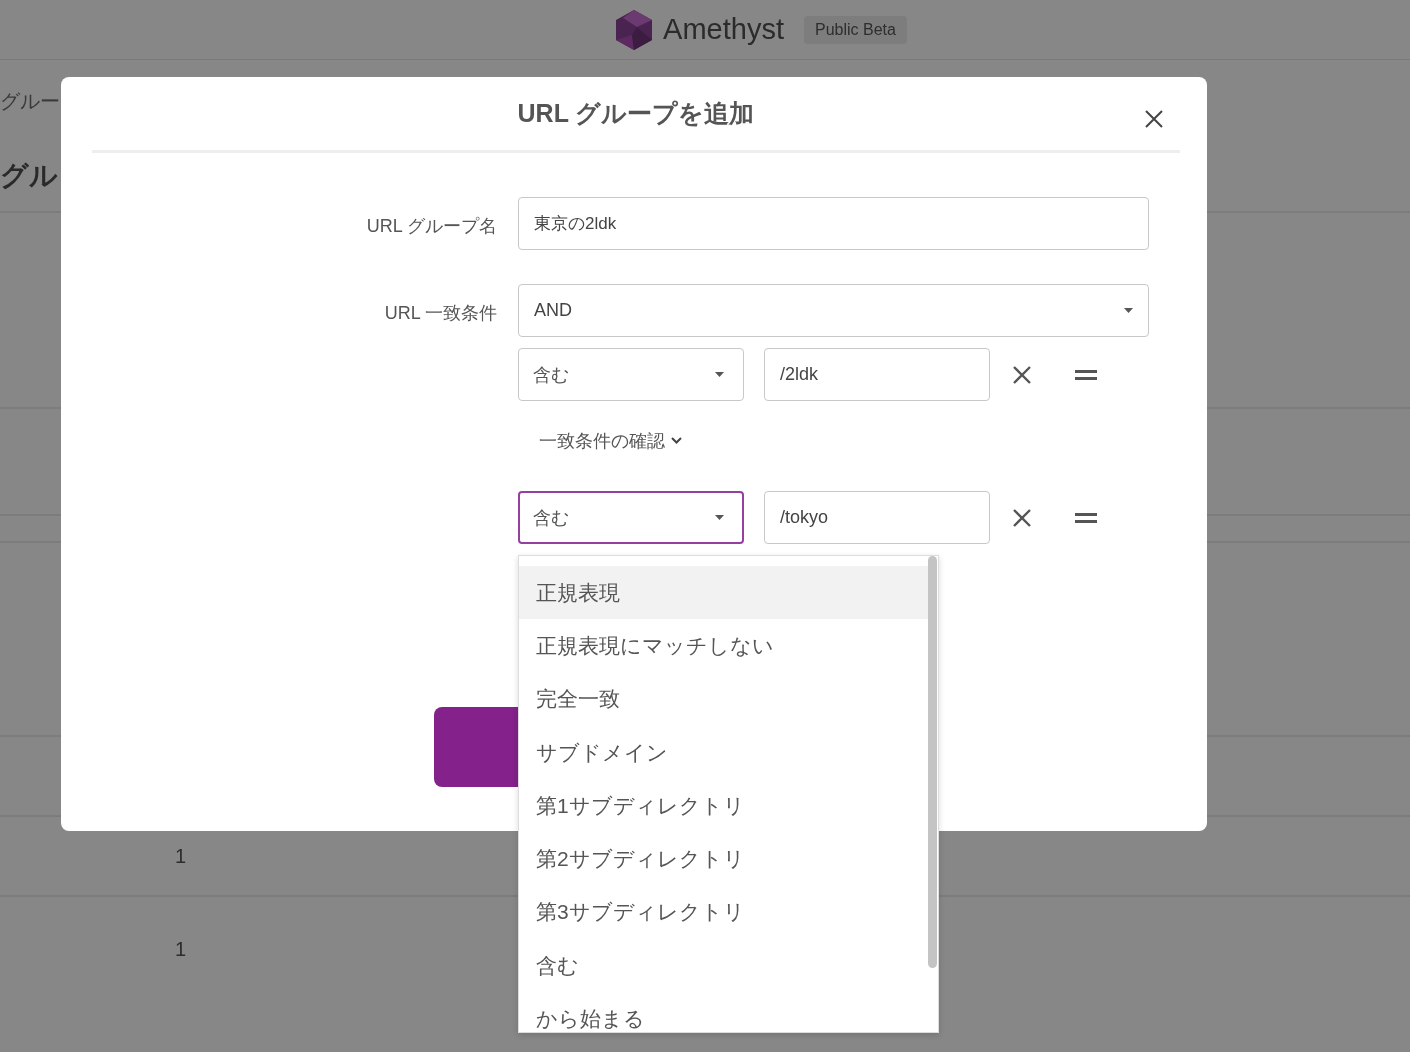 This screenshot has height=1052, width=1410. I want to click on dialog-title: URL グループを追加, so click(636, 113).